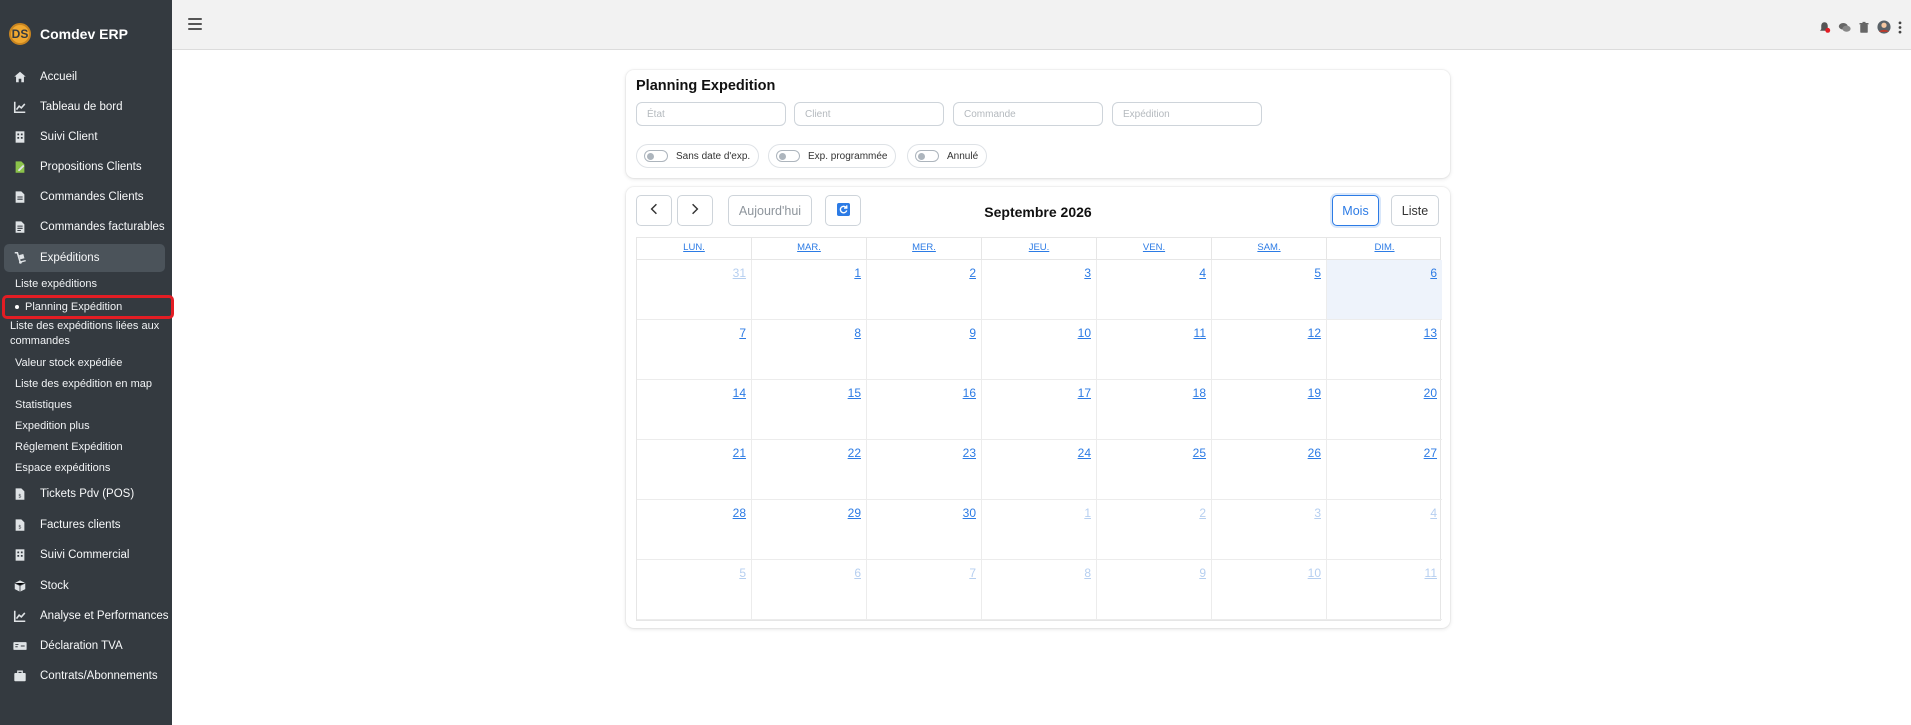  What do you see at coordinates (854, 453) in the screenshot?
I see `day-number: 22` at bounding box center [854, 453].